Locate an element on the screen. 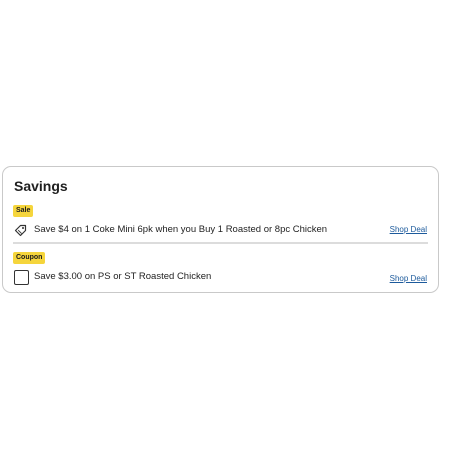  coupon-badge: Coupon is located at coordinates (29, 258).